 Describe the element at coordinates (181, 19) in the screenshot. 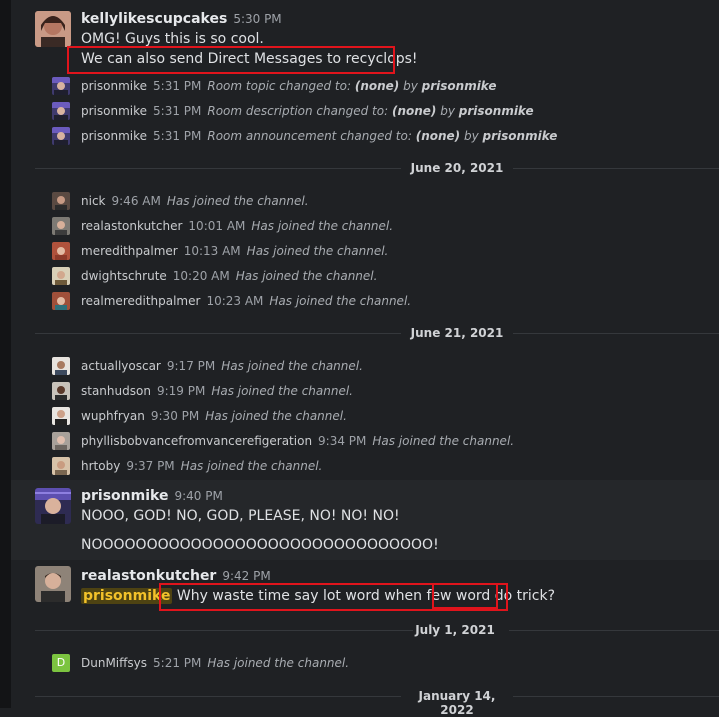

I see `message-author: kellylikescupcakes 5:30 PM` at that location.